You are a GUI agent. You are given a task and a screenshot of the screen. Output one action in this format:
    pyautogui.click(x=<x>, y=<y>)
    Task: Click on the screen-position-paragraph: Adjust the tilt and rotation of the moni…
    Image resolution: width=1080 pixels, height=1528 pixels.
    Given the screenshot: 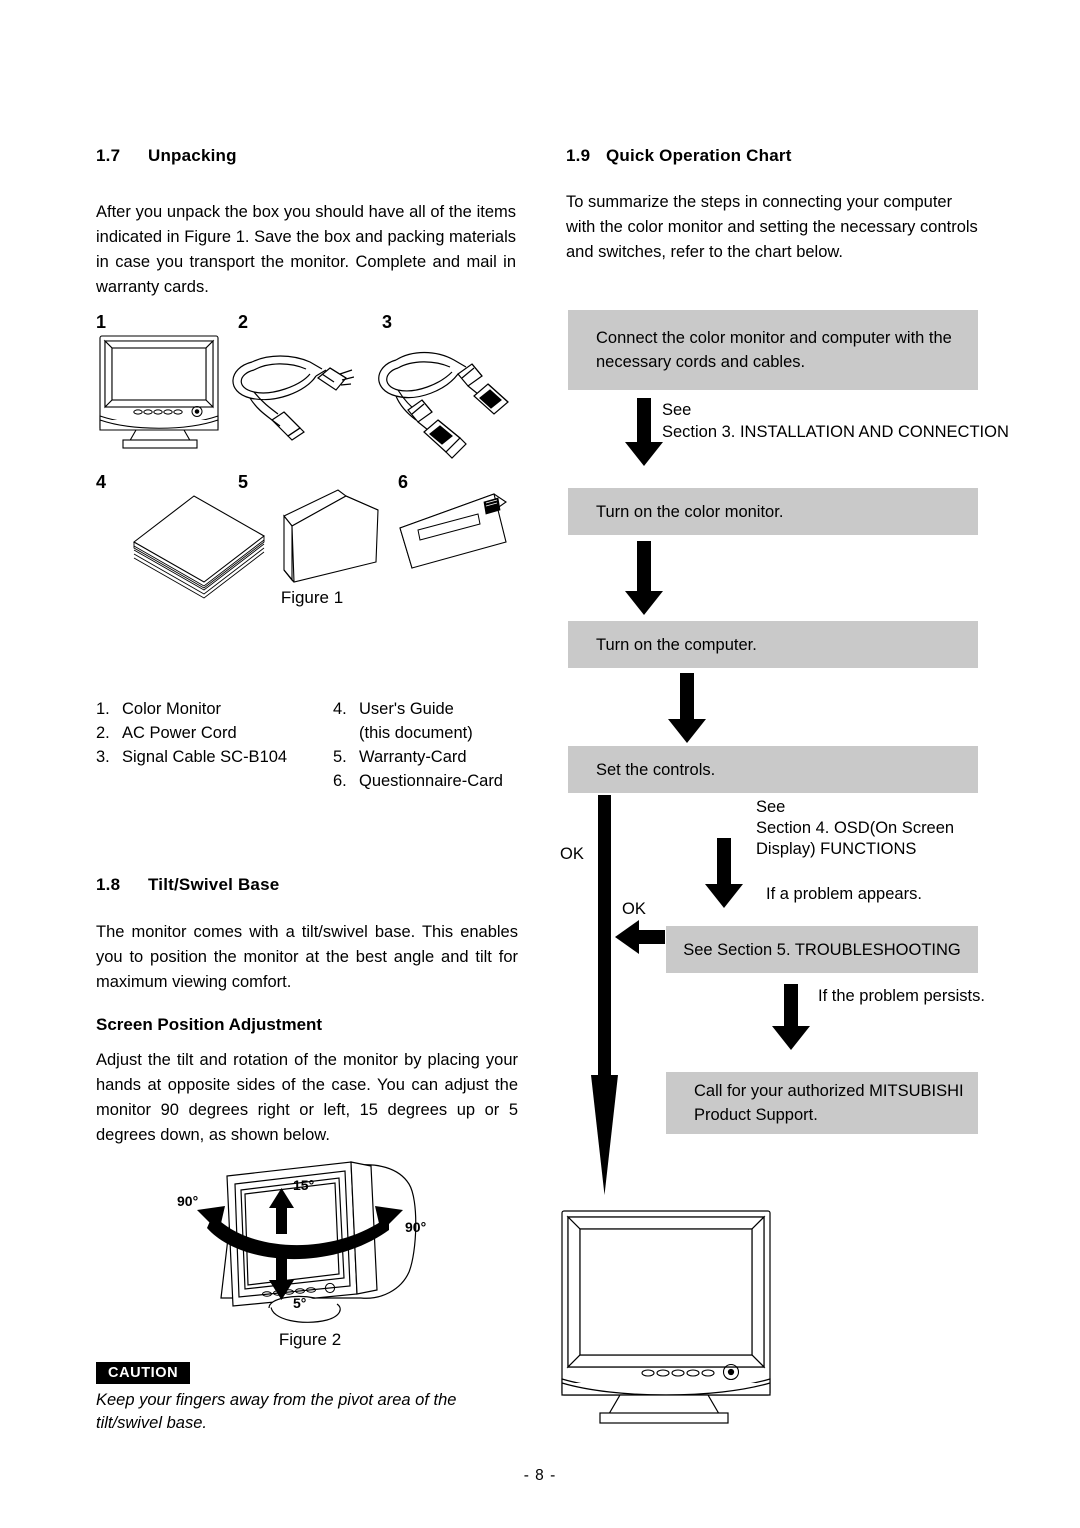 What is the action you would take?
    pyautogui.click(x=307, y=1097)
    